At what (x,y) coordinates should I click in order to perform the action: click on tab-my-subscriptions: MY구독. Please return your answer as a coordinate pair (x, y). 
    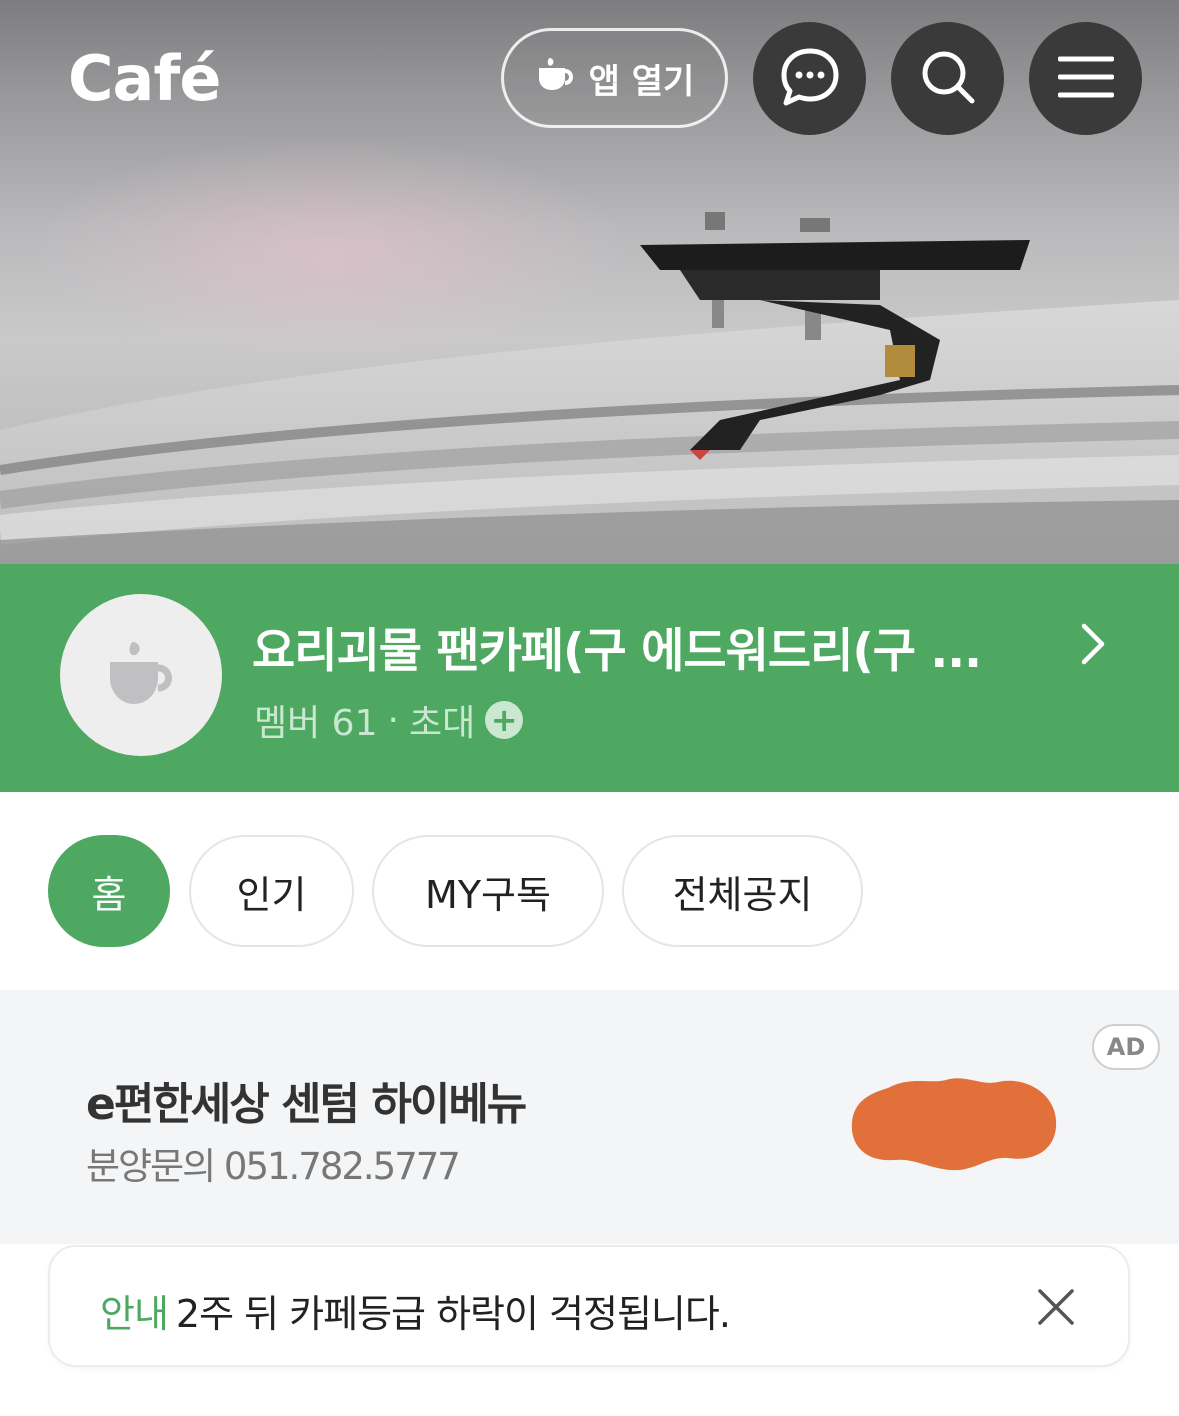
    Looking at the image, I should click on (488, 891).